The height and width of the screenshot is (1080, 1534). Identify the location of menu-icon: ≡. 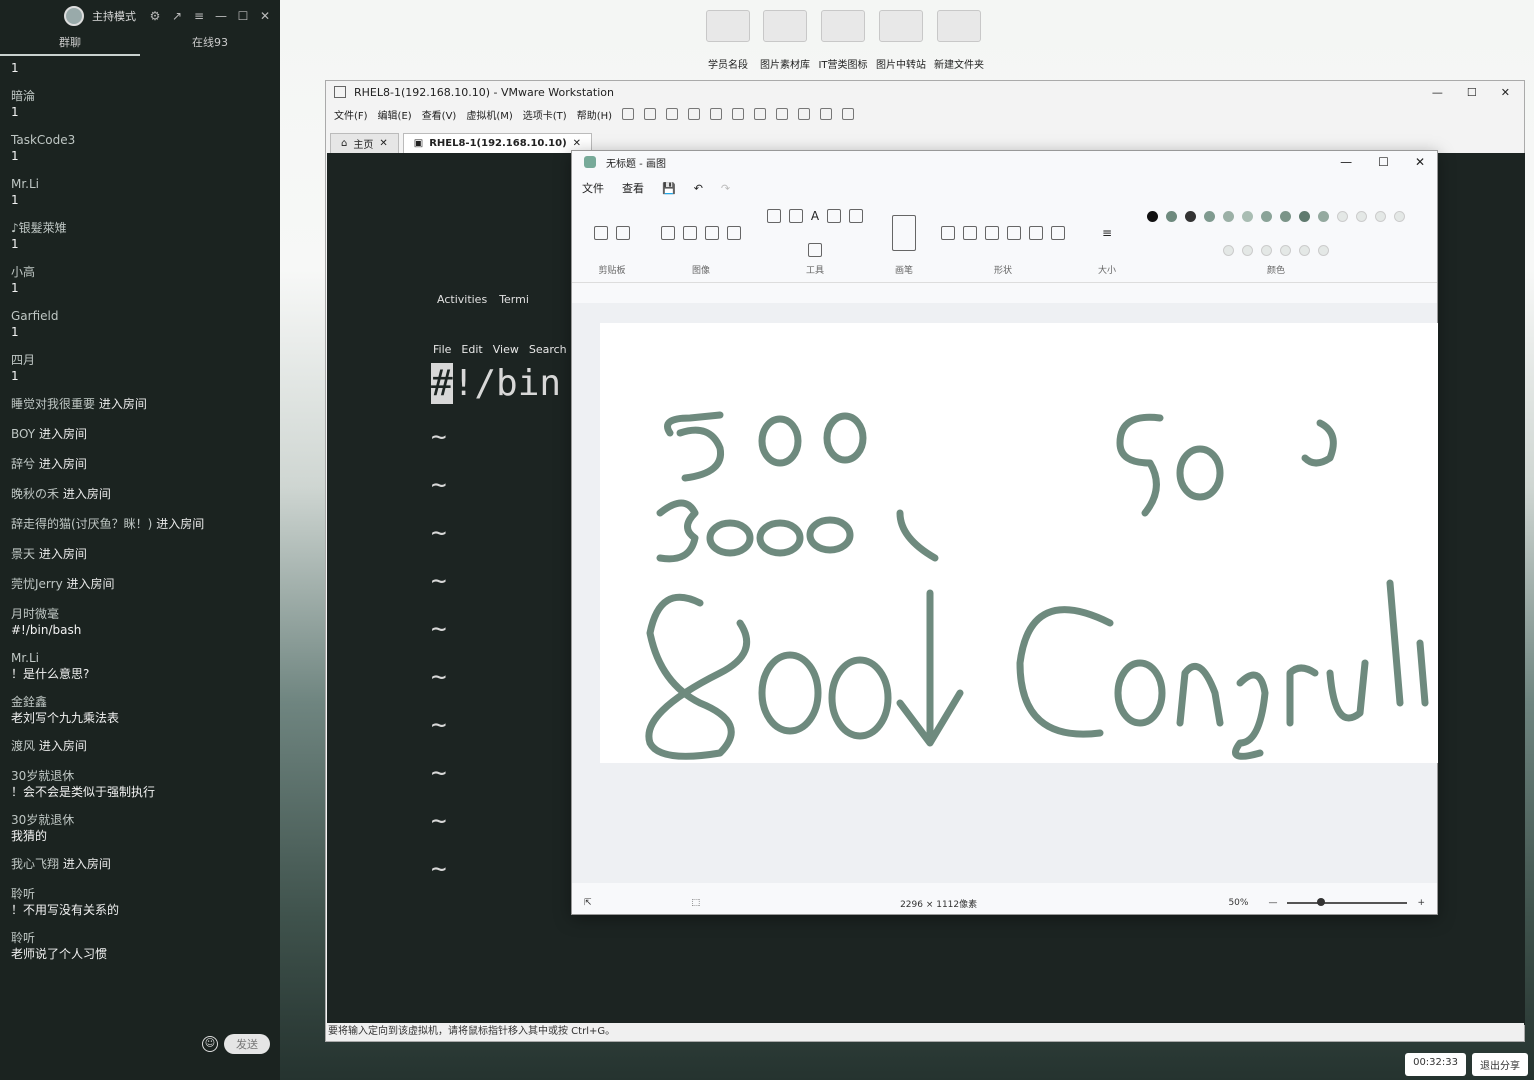
(199, 16).